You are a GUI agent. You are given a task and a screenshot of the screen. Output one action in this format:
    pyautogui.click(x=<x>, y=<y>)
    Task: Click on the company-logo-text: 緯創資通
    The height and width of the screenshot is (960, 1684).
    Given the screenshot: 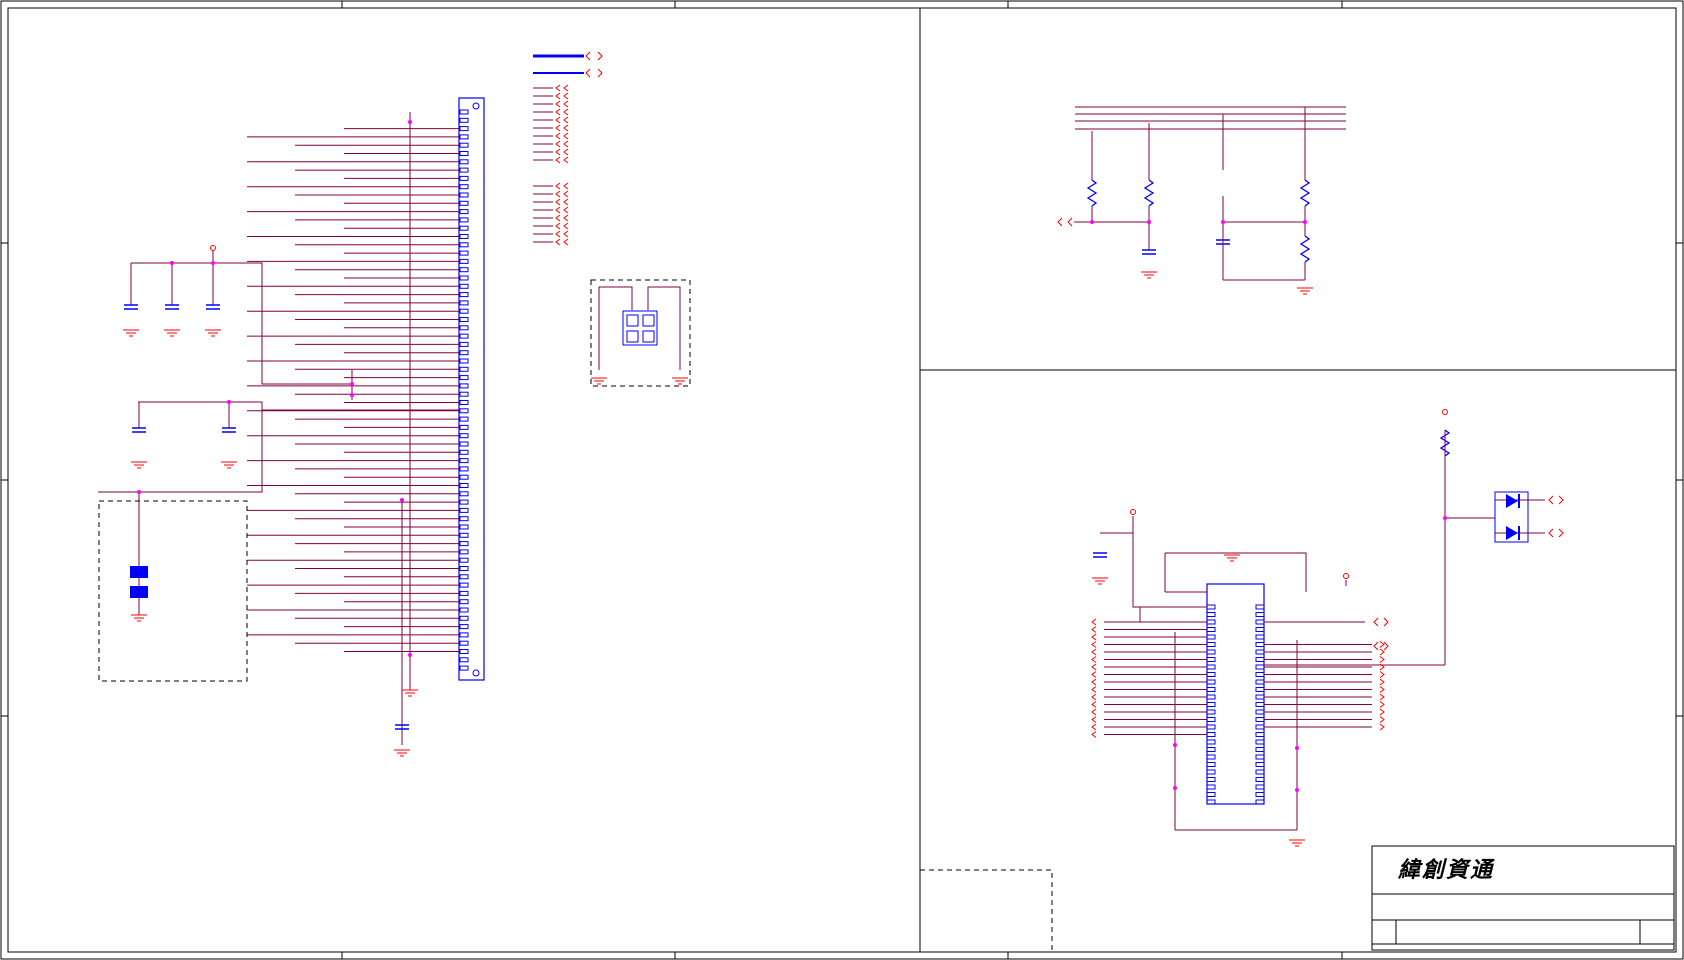 What is the action you would take?
    pyautogui.click(x=1446, y=870)
    